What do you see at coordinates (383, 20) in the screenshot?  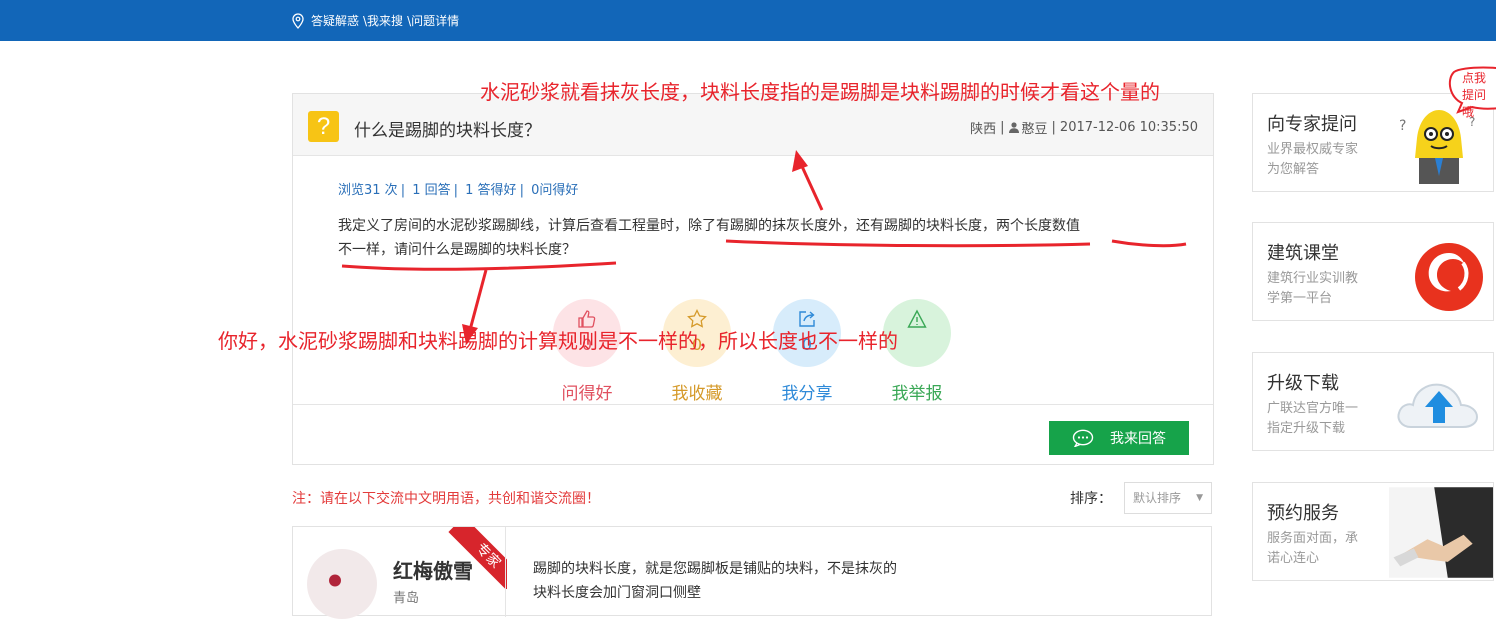 I see `breadcrumb-search: \我来搜` at bounding box center [383, 20].